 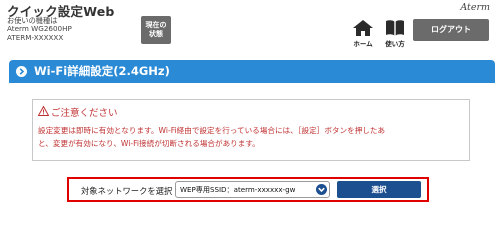 What do you see at coordinates (127, 191) in the screenshot?
I see `network-select-label: 対象ネットワークを選択` at bounding box center [127, 191].